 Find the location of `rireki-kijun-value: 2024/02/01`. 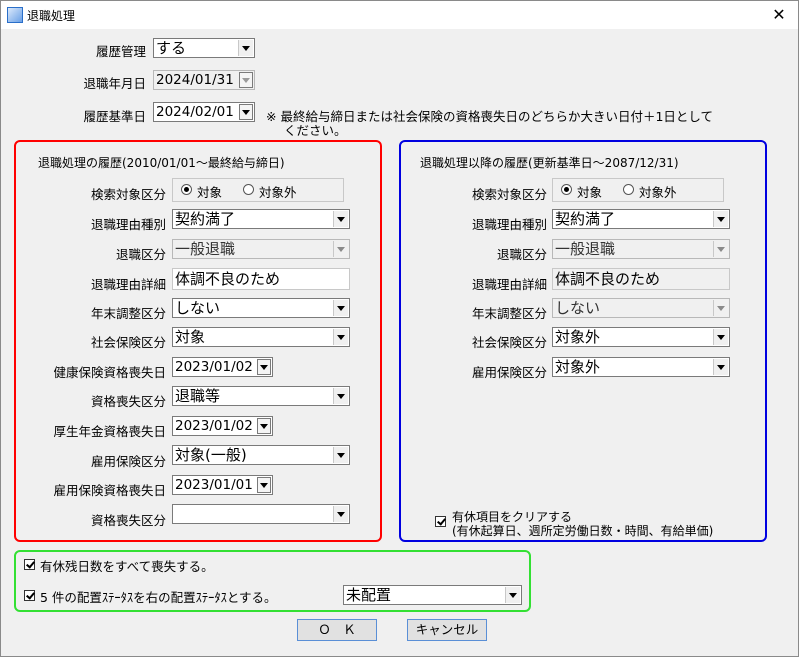

rireki-kijun-value: 2024/02/01 is located at coordinates (195, 112).